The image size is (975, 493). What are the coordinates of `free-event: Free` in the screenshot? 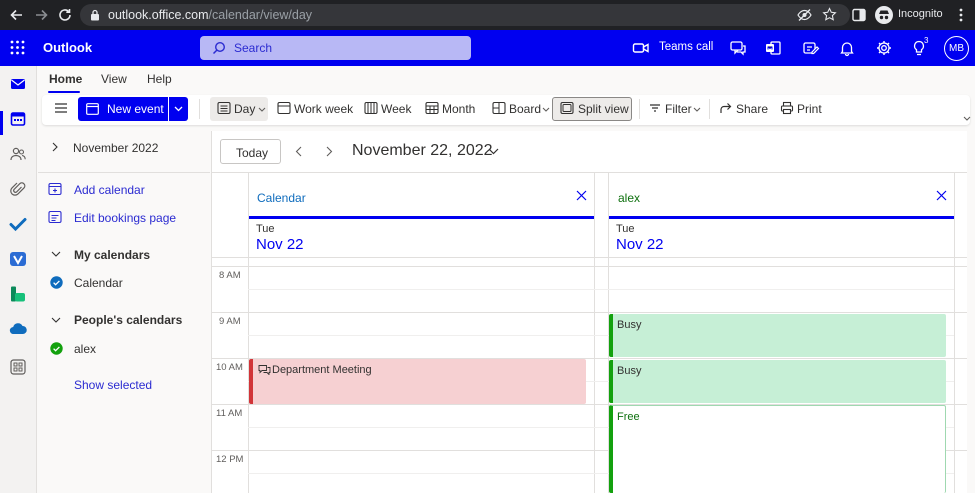 It's located at (777, 449).